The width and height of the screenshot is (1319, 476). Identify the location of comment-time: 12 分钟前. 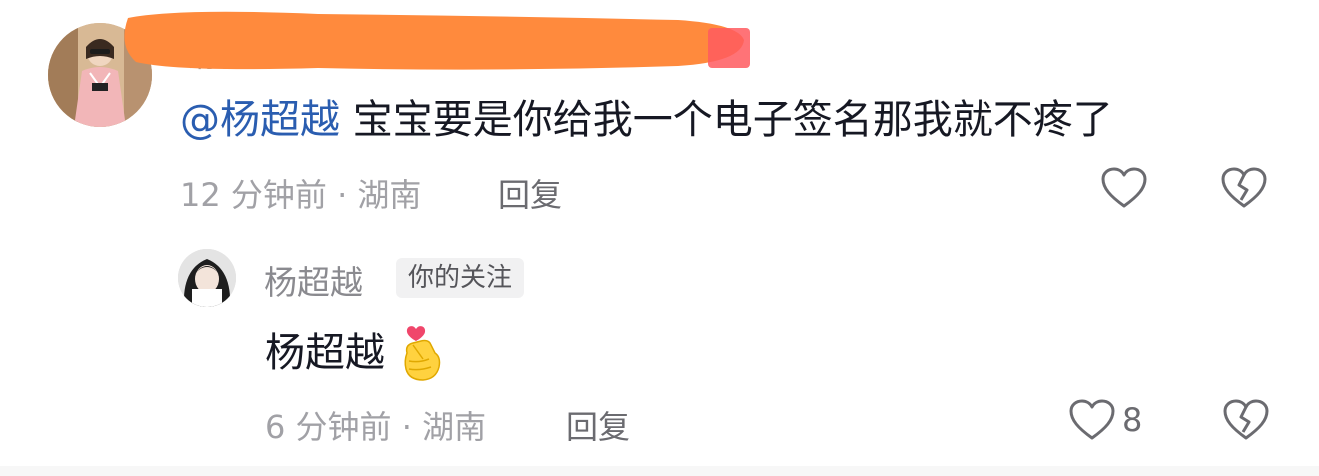
(253, 195).